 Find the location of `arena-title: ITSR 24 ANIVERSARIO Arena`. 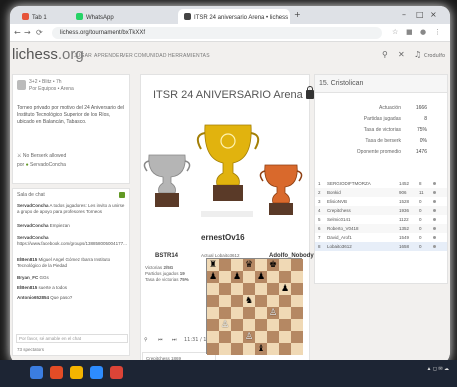

arena-title: ITSR 24 ANIVERSARIO Arena is located at coordinates (233, 93).